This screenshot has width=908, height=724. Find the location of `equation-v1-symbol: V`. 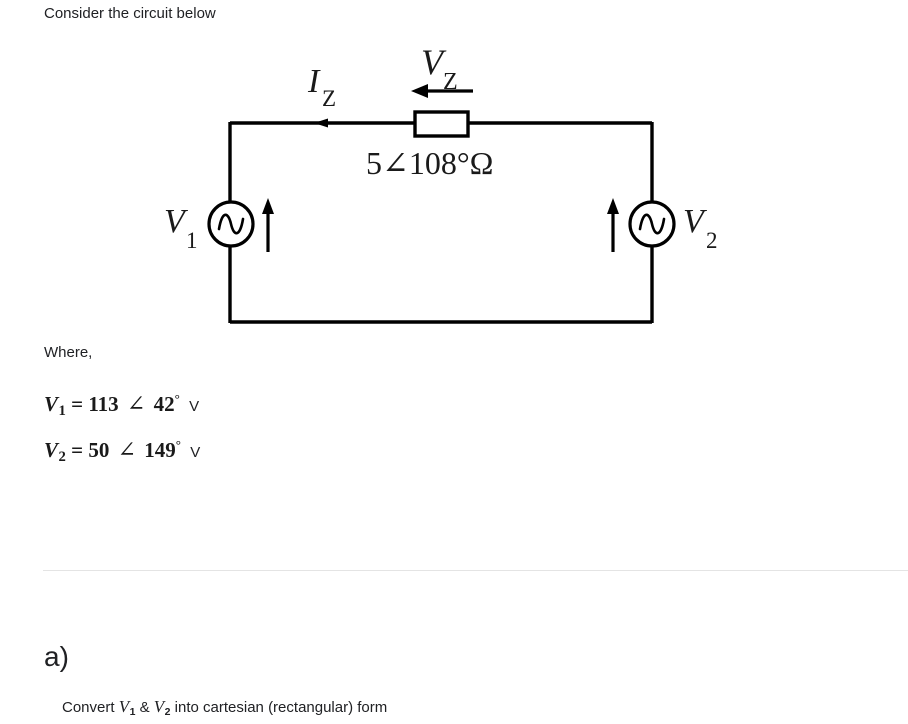

equation-v1-symbol: V is located at coordinates (51, 404).